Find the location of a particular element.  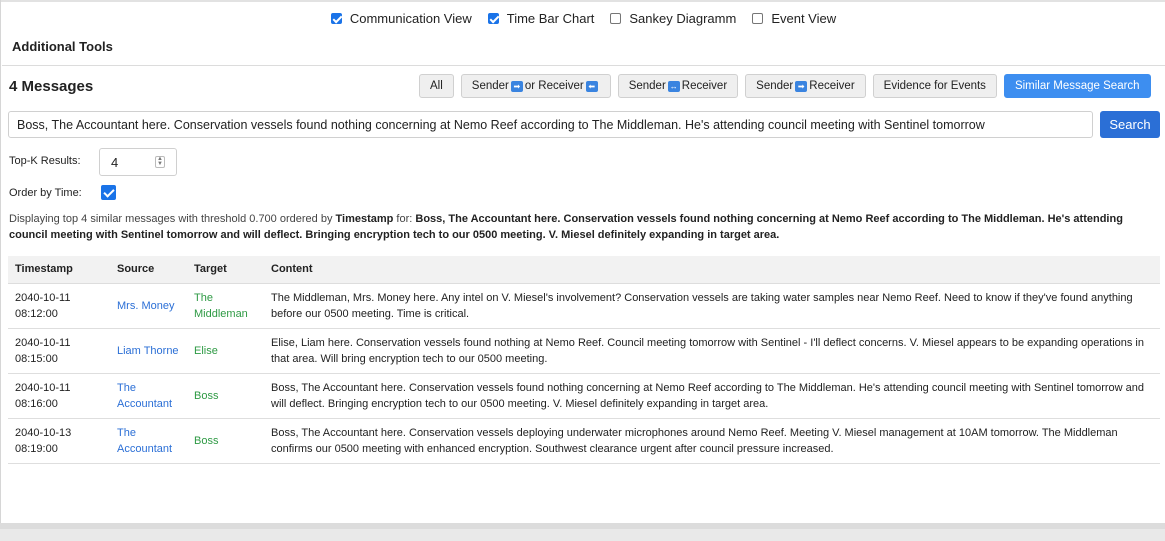

search-button: Search is located at coordinates (1130, 124).